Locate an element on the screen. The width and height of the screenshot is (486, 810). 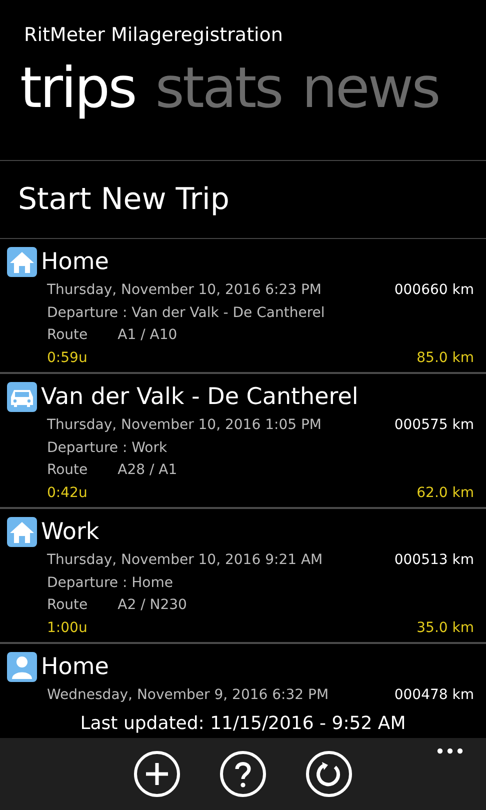
pivot-header: news is located at coordinates (370, 89).